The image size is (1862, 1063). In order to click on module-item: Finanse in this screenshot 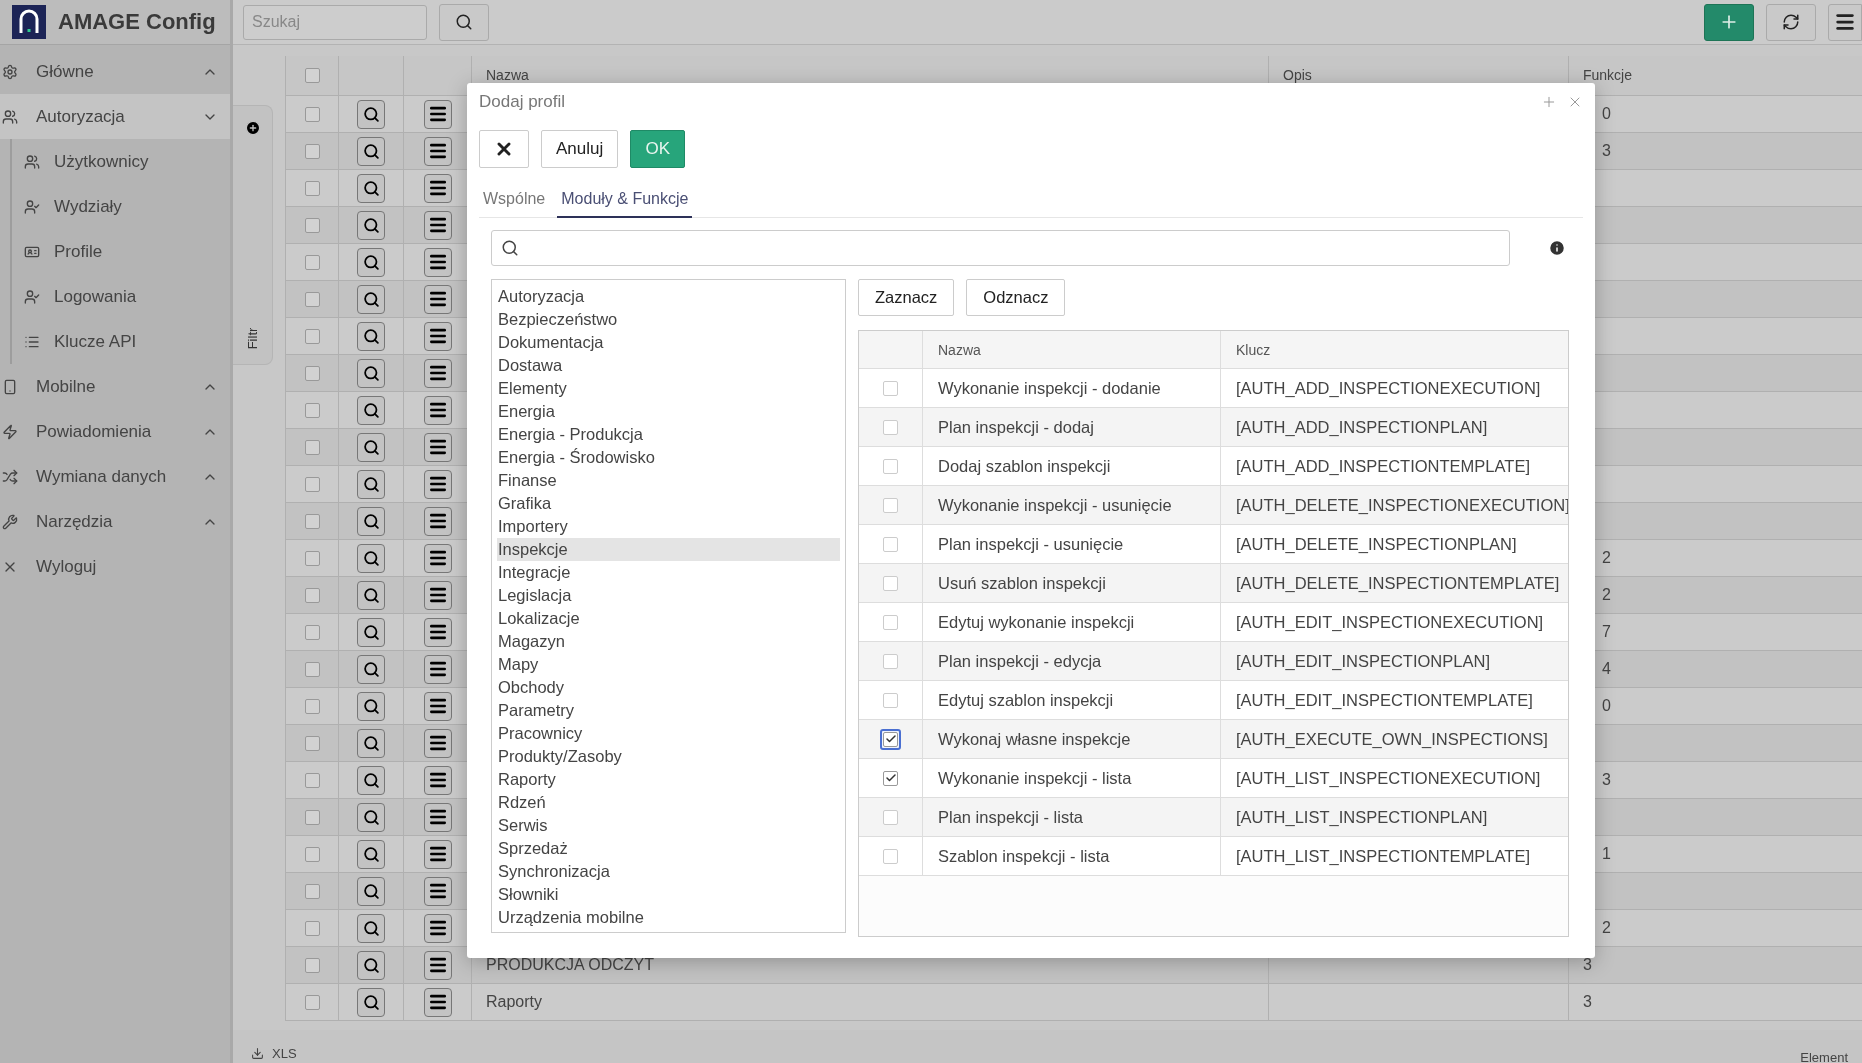, I will do `click(668, 480)`.